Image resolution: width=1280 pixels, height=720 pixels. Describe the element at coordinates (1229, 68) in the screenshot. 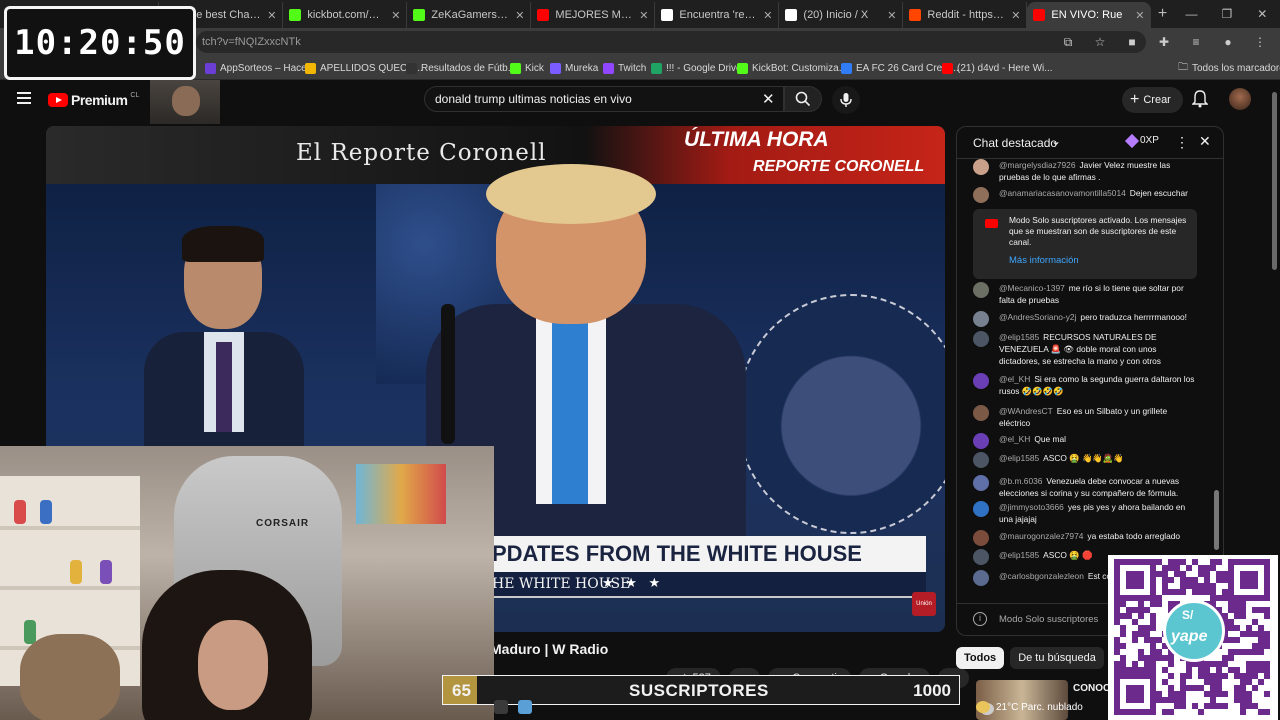

I see `all-bookmarks-folder: 🗀︎ Todos los marcadores` at that location.